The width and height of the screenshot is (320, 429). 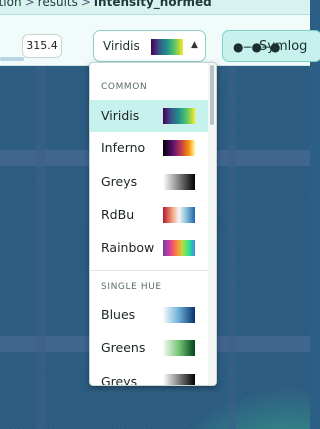 I want to click on rainbow-gradient-icon, so click(x=179, y=248).